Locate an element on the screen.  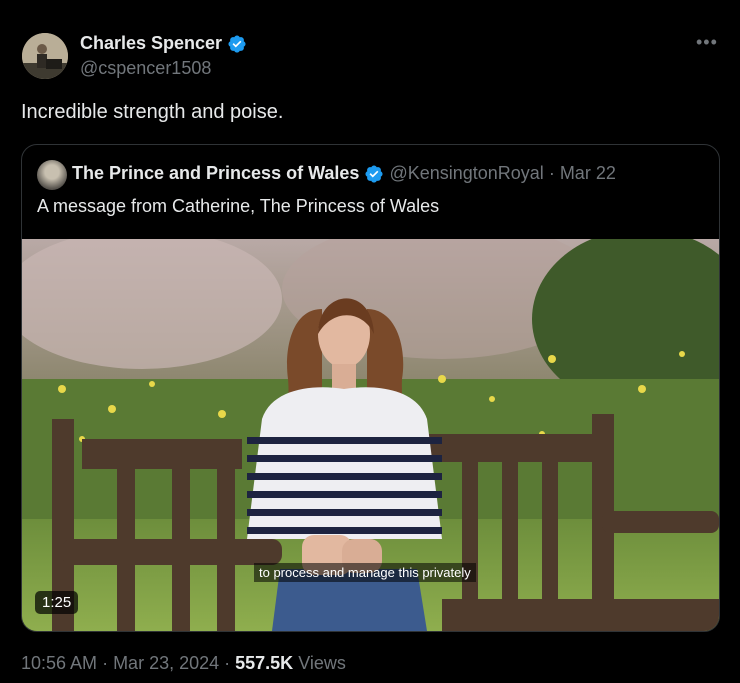
author-handle: @cspencer1508 is located at coordinates (145, 68).